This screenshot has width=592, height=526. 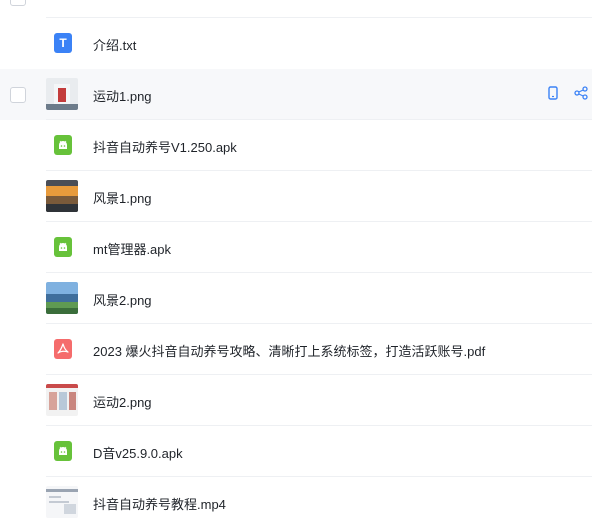 I want to click on file-row: T 介绍.txt, so click(x=296, y=43).